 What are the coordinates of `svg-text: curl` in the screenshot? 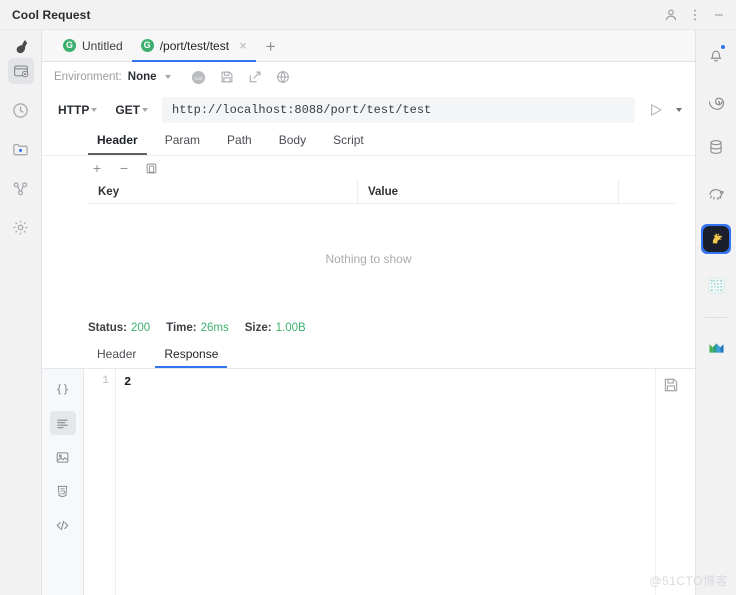 It's located at (198, 78).